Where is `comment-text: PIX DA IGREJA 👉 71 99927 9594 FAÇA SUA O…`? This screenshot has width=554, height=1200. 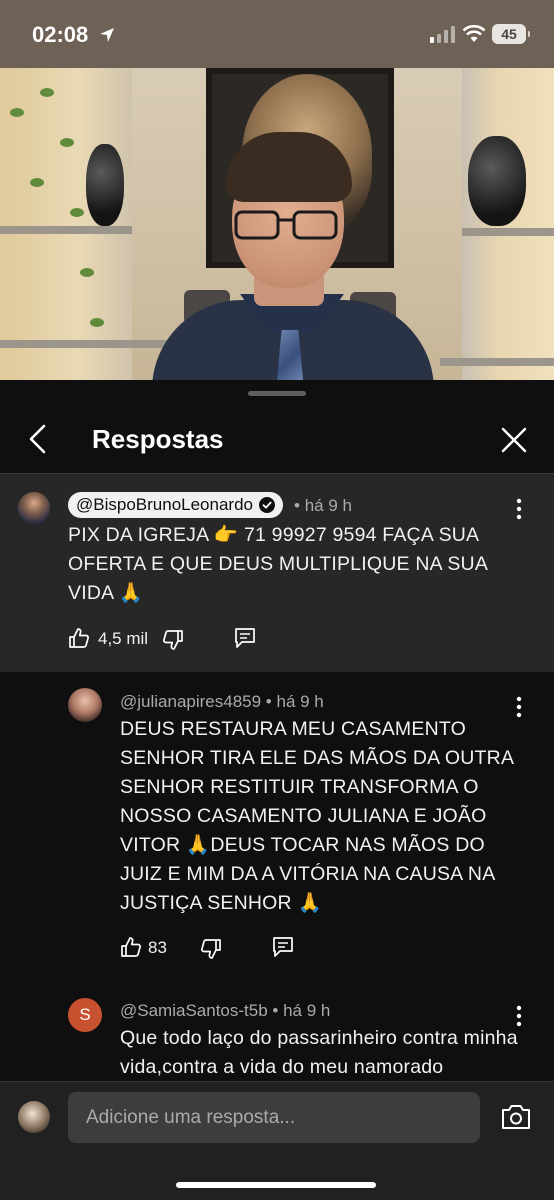
comment-text: PIX DA IGREJA 👉 71 99927 9594 FAÇA SUA O… is located at coordinates (277, 564).